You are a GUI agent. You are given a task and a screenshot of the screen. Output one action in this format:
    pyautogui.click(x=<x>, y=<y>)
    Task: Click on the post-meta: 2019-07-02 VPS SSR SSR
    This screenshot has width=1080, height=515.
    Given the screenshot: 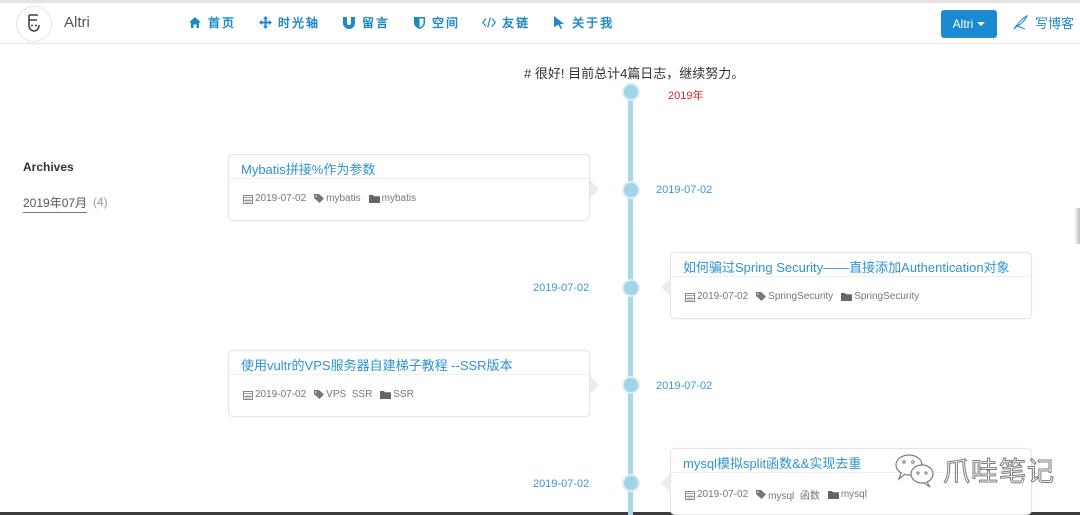 What is the action you would take?
    pyautogui.click(x=409, y=387)
    